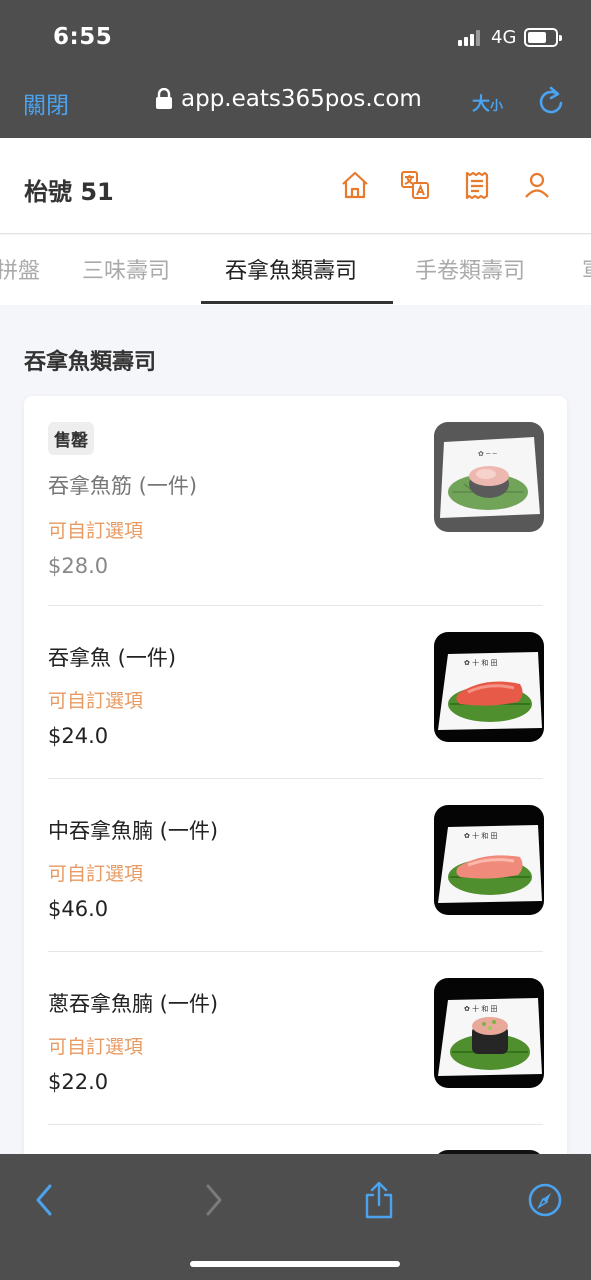 The height and width of the screenshot is (1280, 591). I want to click on tab-handroll-sushi: 手卷類壽司, so click(470, 269).